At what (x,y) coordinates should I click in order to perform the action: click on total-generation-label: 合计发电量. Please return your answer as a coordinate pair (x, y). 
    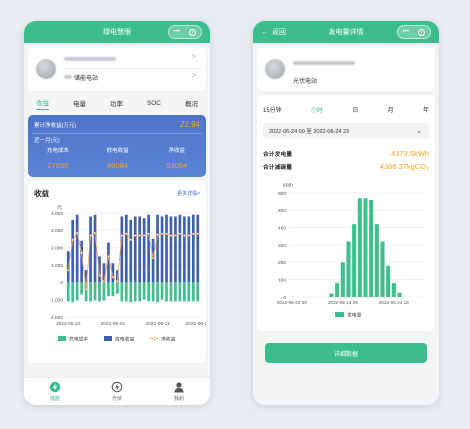
    Looking at the image, I should click on (277, 155).